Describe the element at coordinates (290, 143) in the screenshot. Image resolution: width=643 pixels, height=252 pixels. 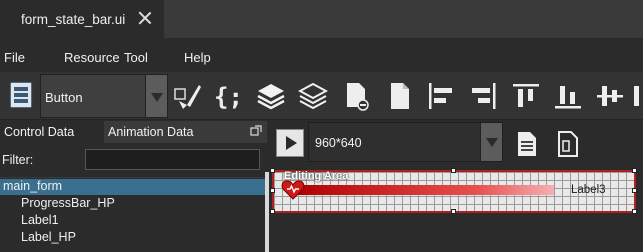
I see `play-button` at that location.